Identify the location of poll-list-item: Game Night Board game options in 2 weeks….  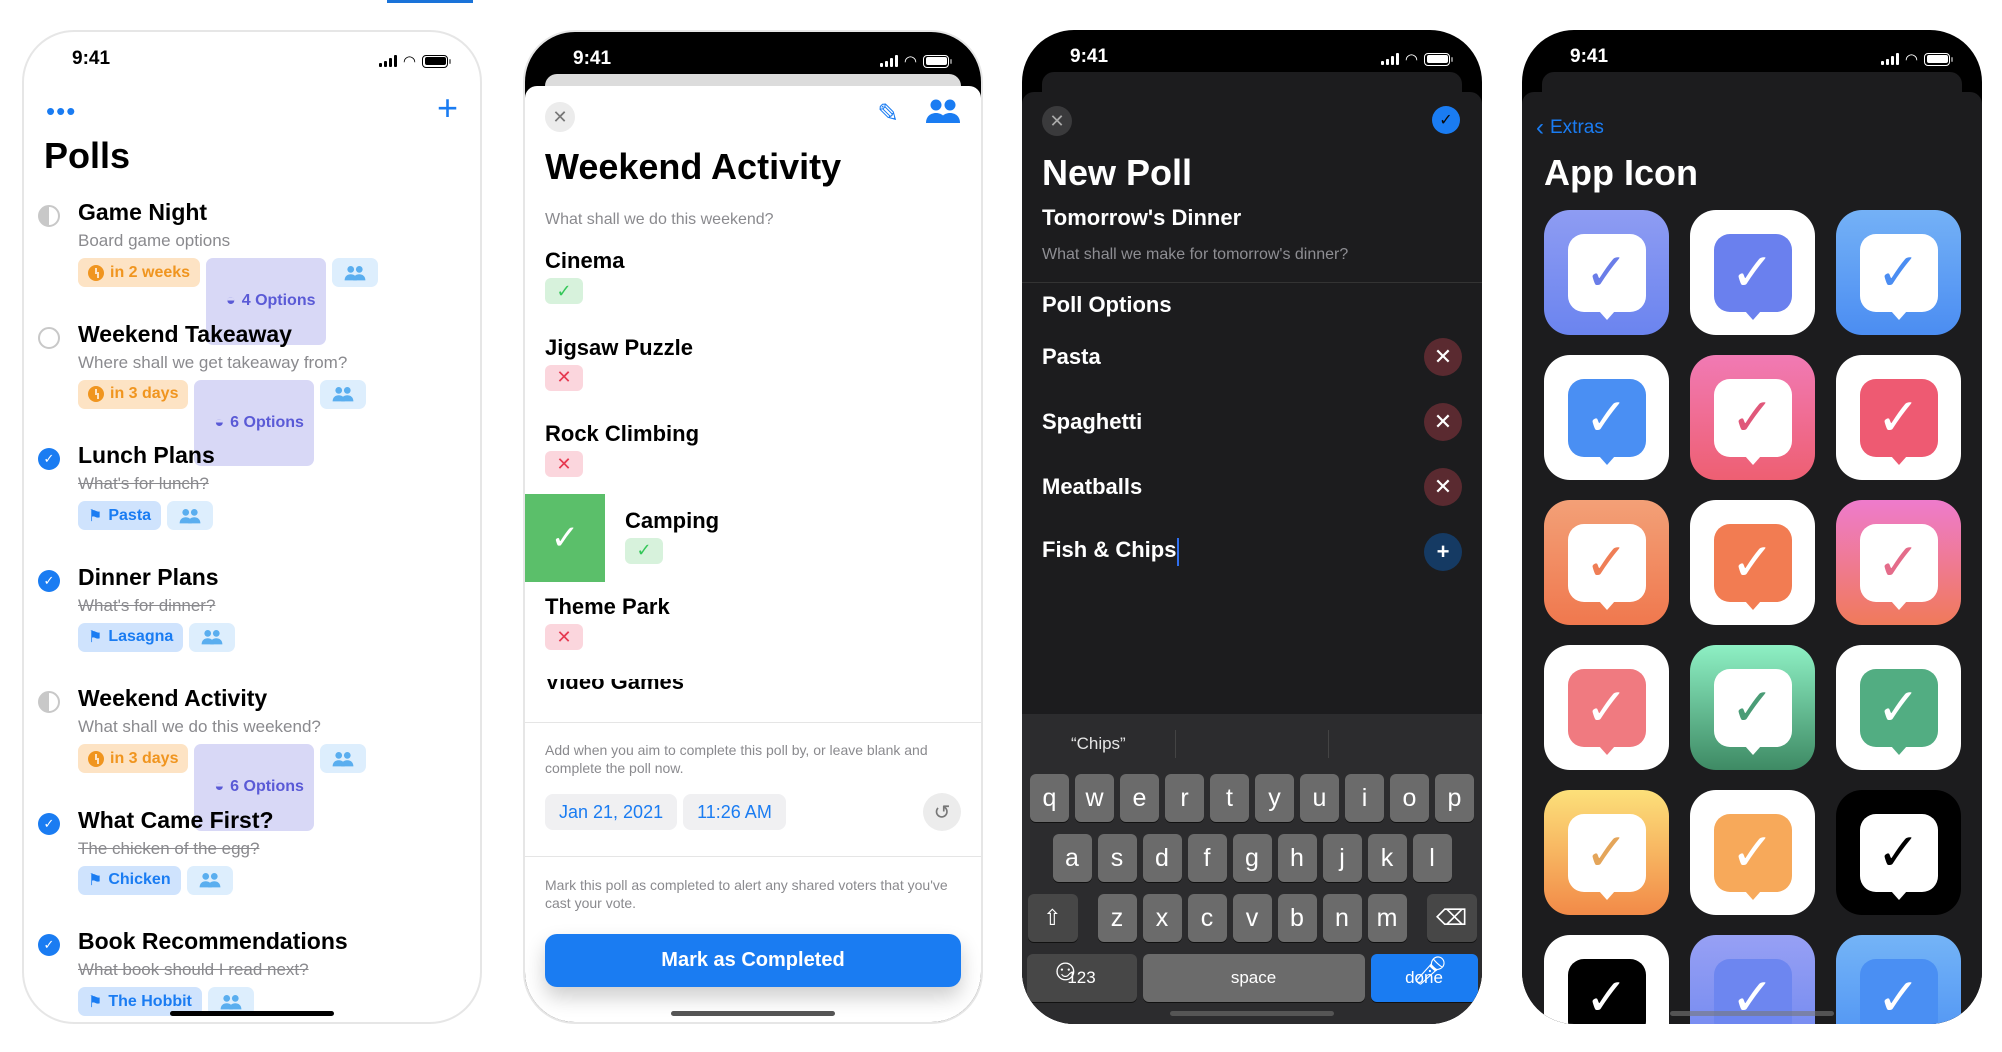
(254, 271).